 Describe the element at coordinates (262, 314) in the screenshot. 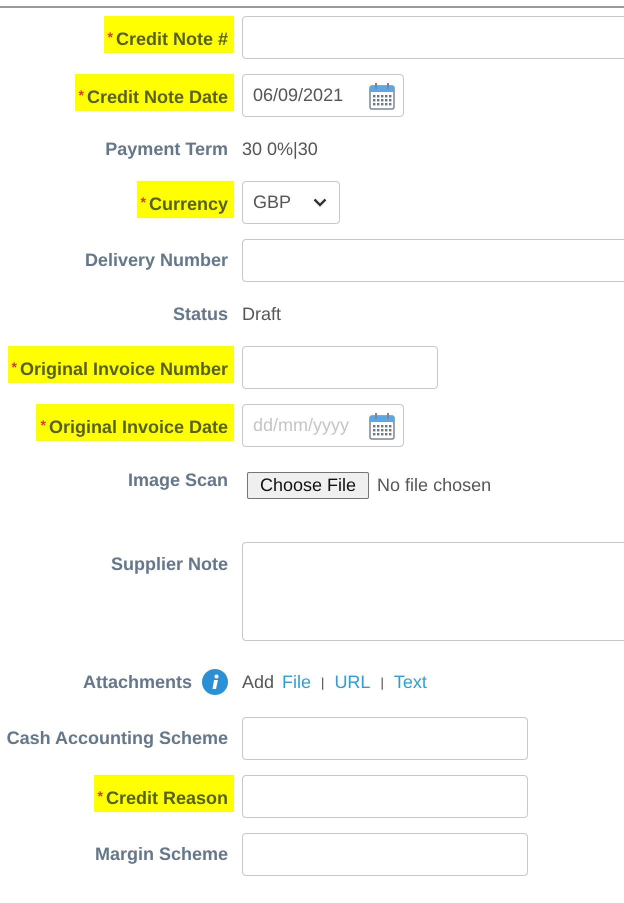

I see `field-value: Draft` at that location.